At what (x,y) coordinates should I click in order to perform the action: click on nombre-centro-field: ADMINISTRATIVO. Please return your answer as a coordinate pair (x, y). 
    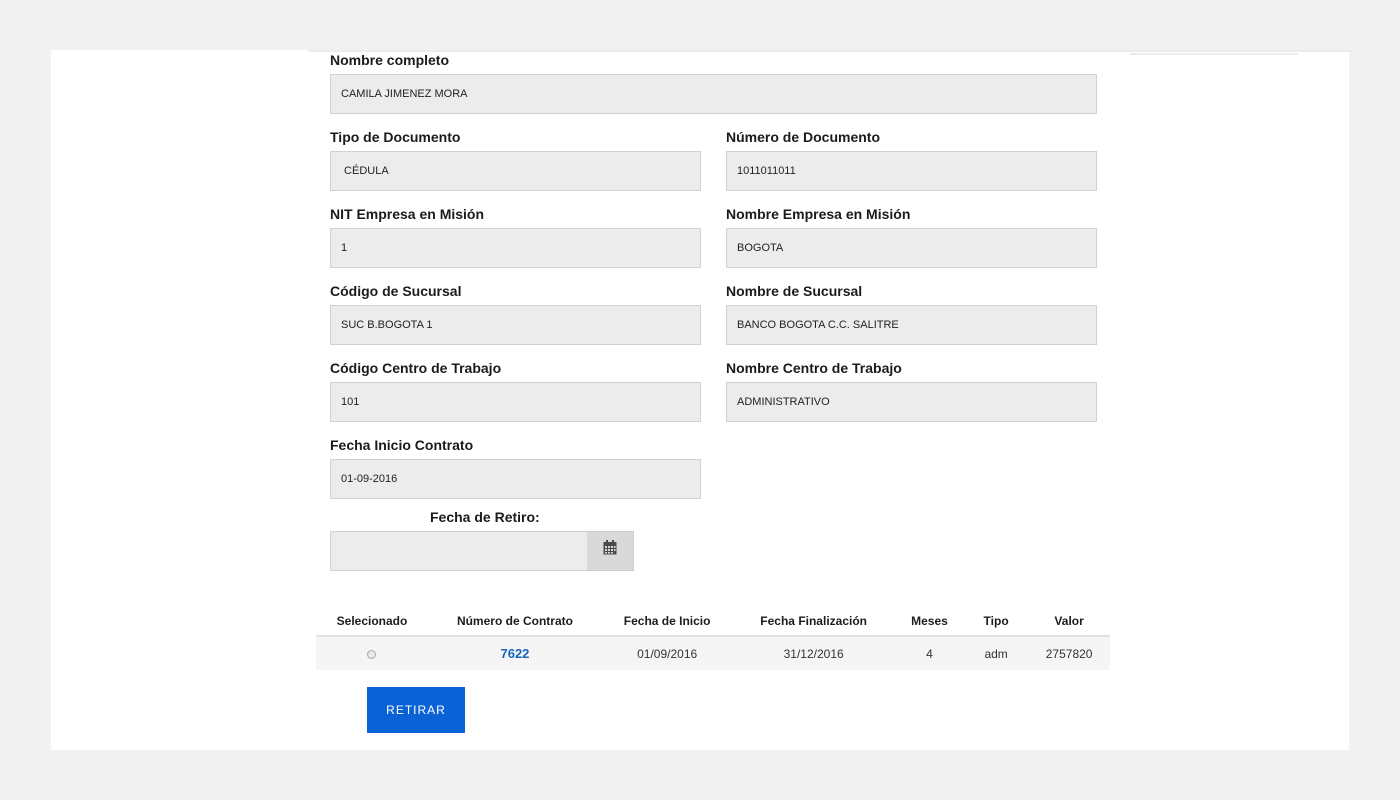
    Looking at the image, I should click on (911, 402).